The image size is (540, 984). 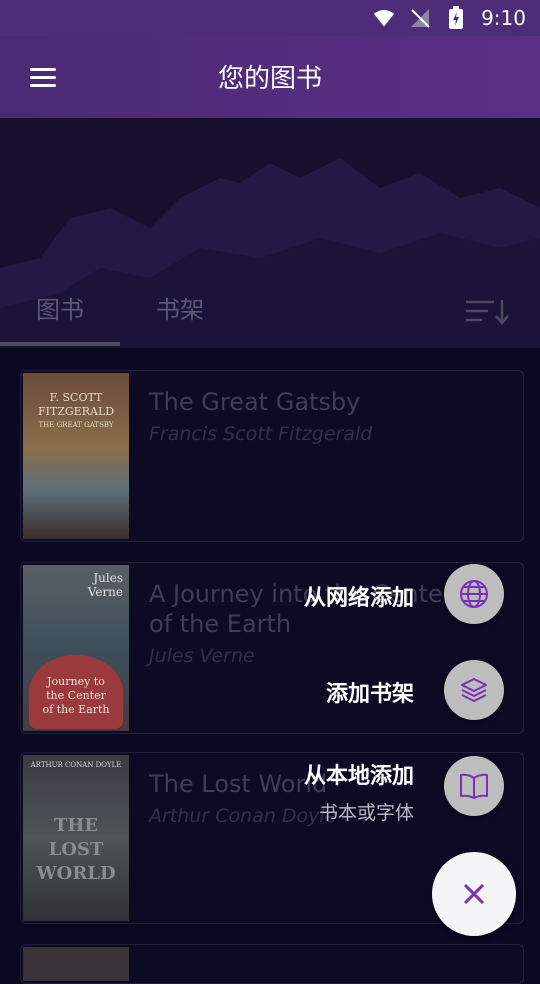 What do you see at coordinates (272, 964) in the screenshot?
I see `book-card` at bounding box center [272, 964].